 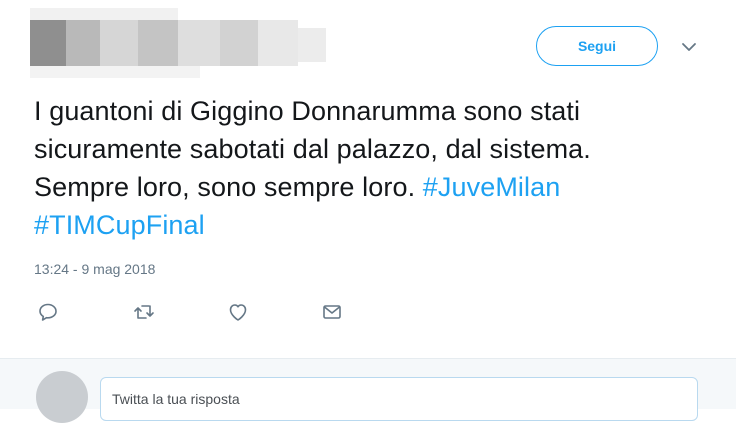 What do you see at coordinates (228, 187) in the screenshot?
I see `tweet-text-line-3-text: Sempre loro, sono sempre loro.` at bounding box center [228, 187].